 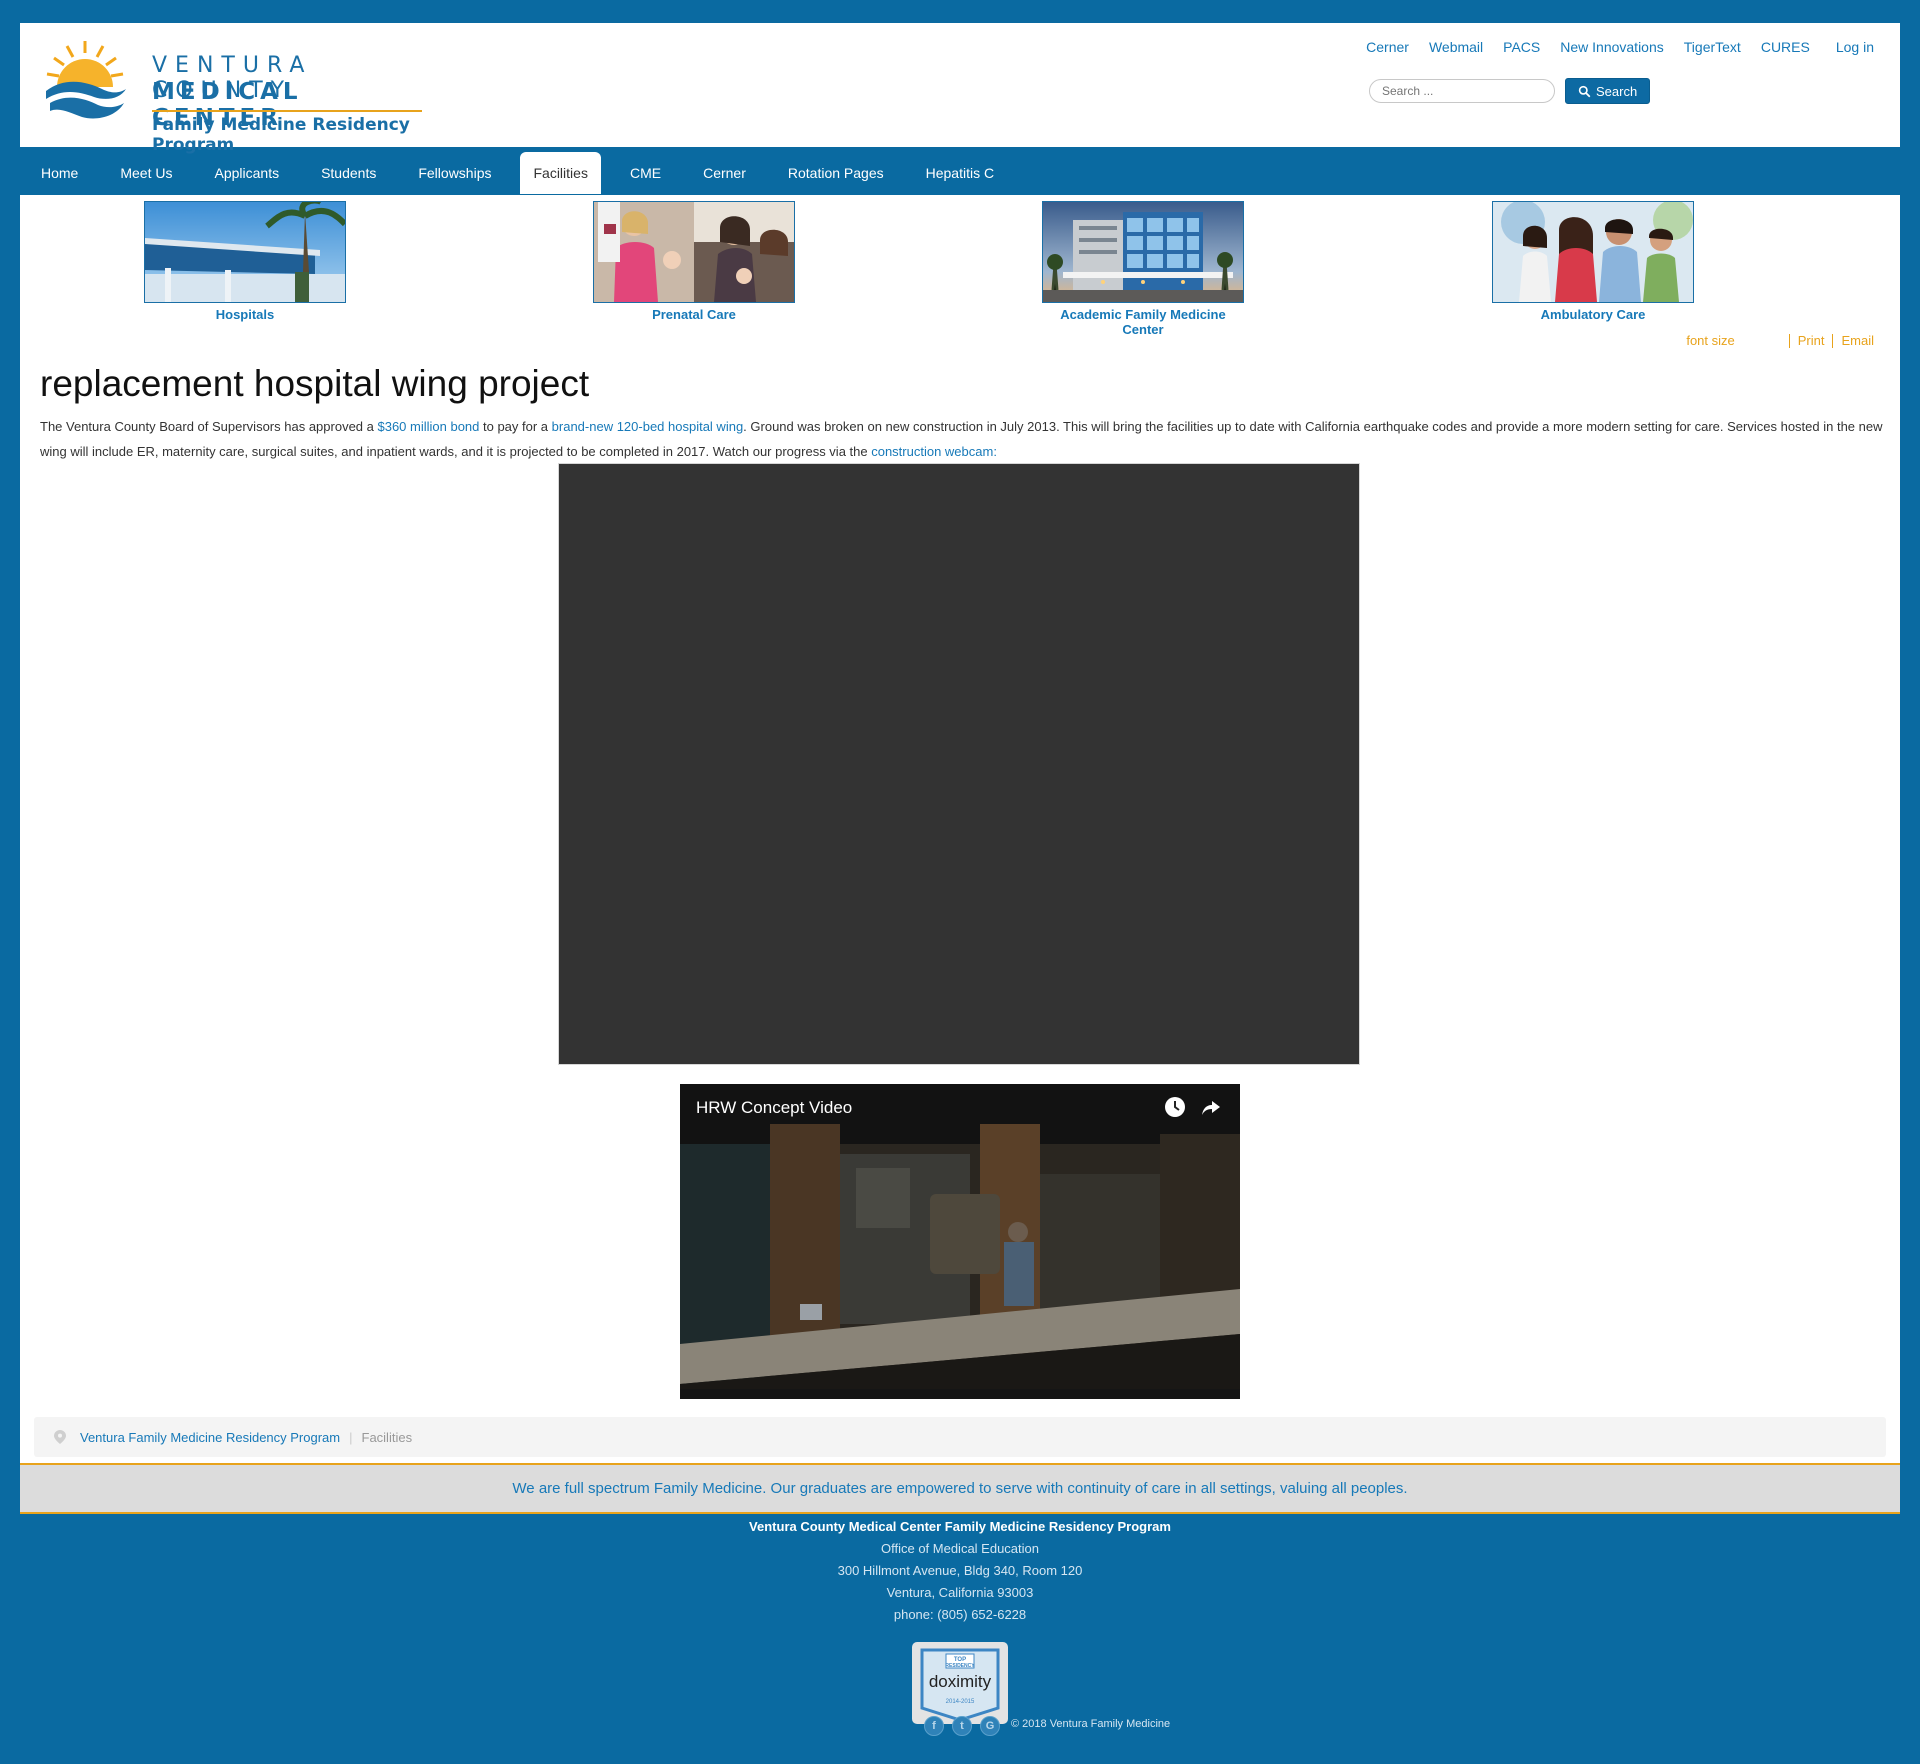 What do you see at coordinates (146, 173) in the screenshot?
I see `nav-item-meet-us: Meet Us` at bounding box center [146, 173].